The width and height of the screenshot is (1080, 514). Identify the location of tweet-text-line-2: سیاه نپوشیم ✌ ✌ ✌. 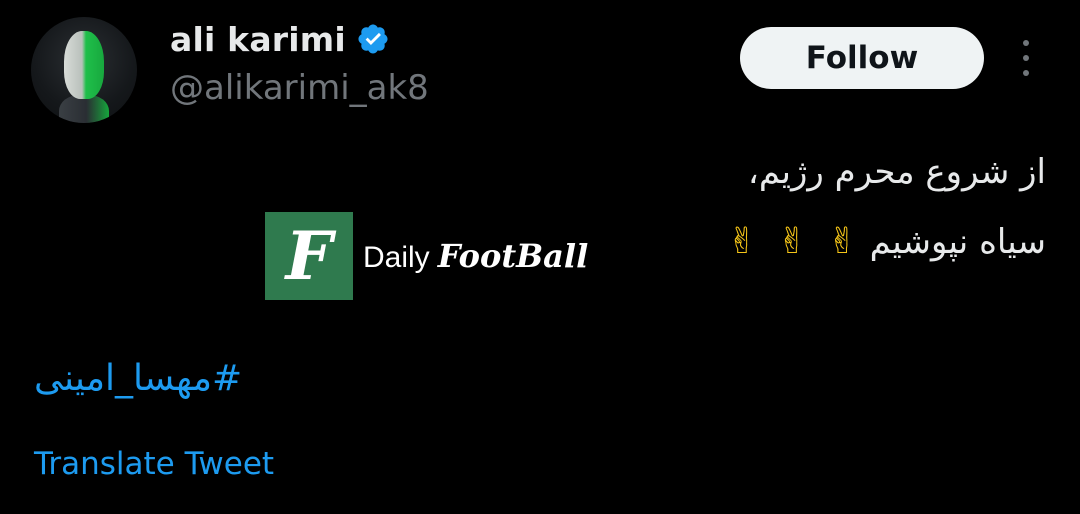
(886, 242).